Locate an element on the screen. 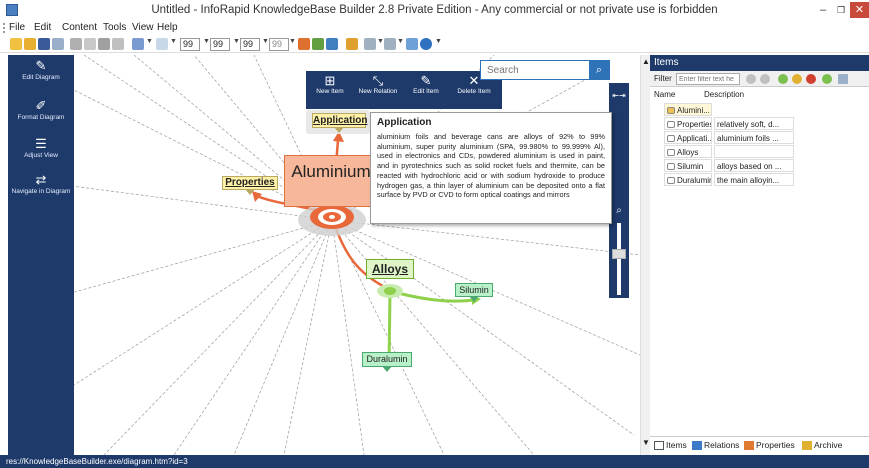 This screenshot has width=869, height=468. node-duralumin: Duralumin is located at coordinates (387, 362).